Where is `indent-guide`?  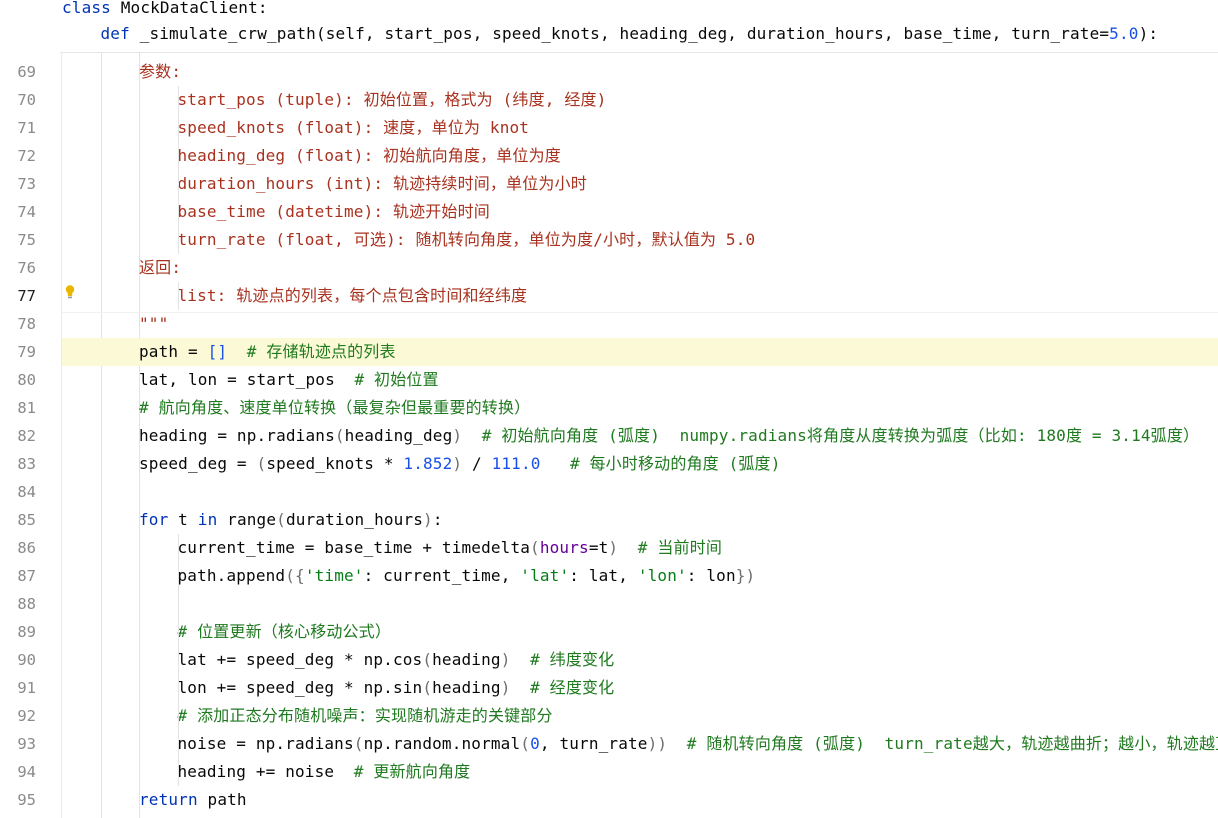
indent-guide is located at coordinates (178, 170).